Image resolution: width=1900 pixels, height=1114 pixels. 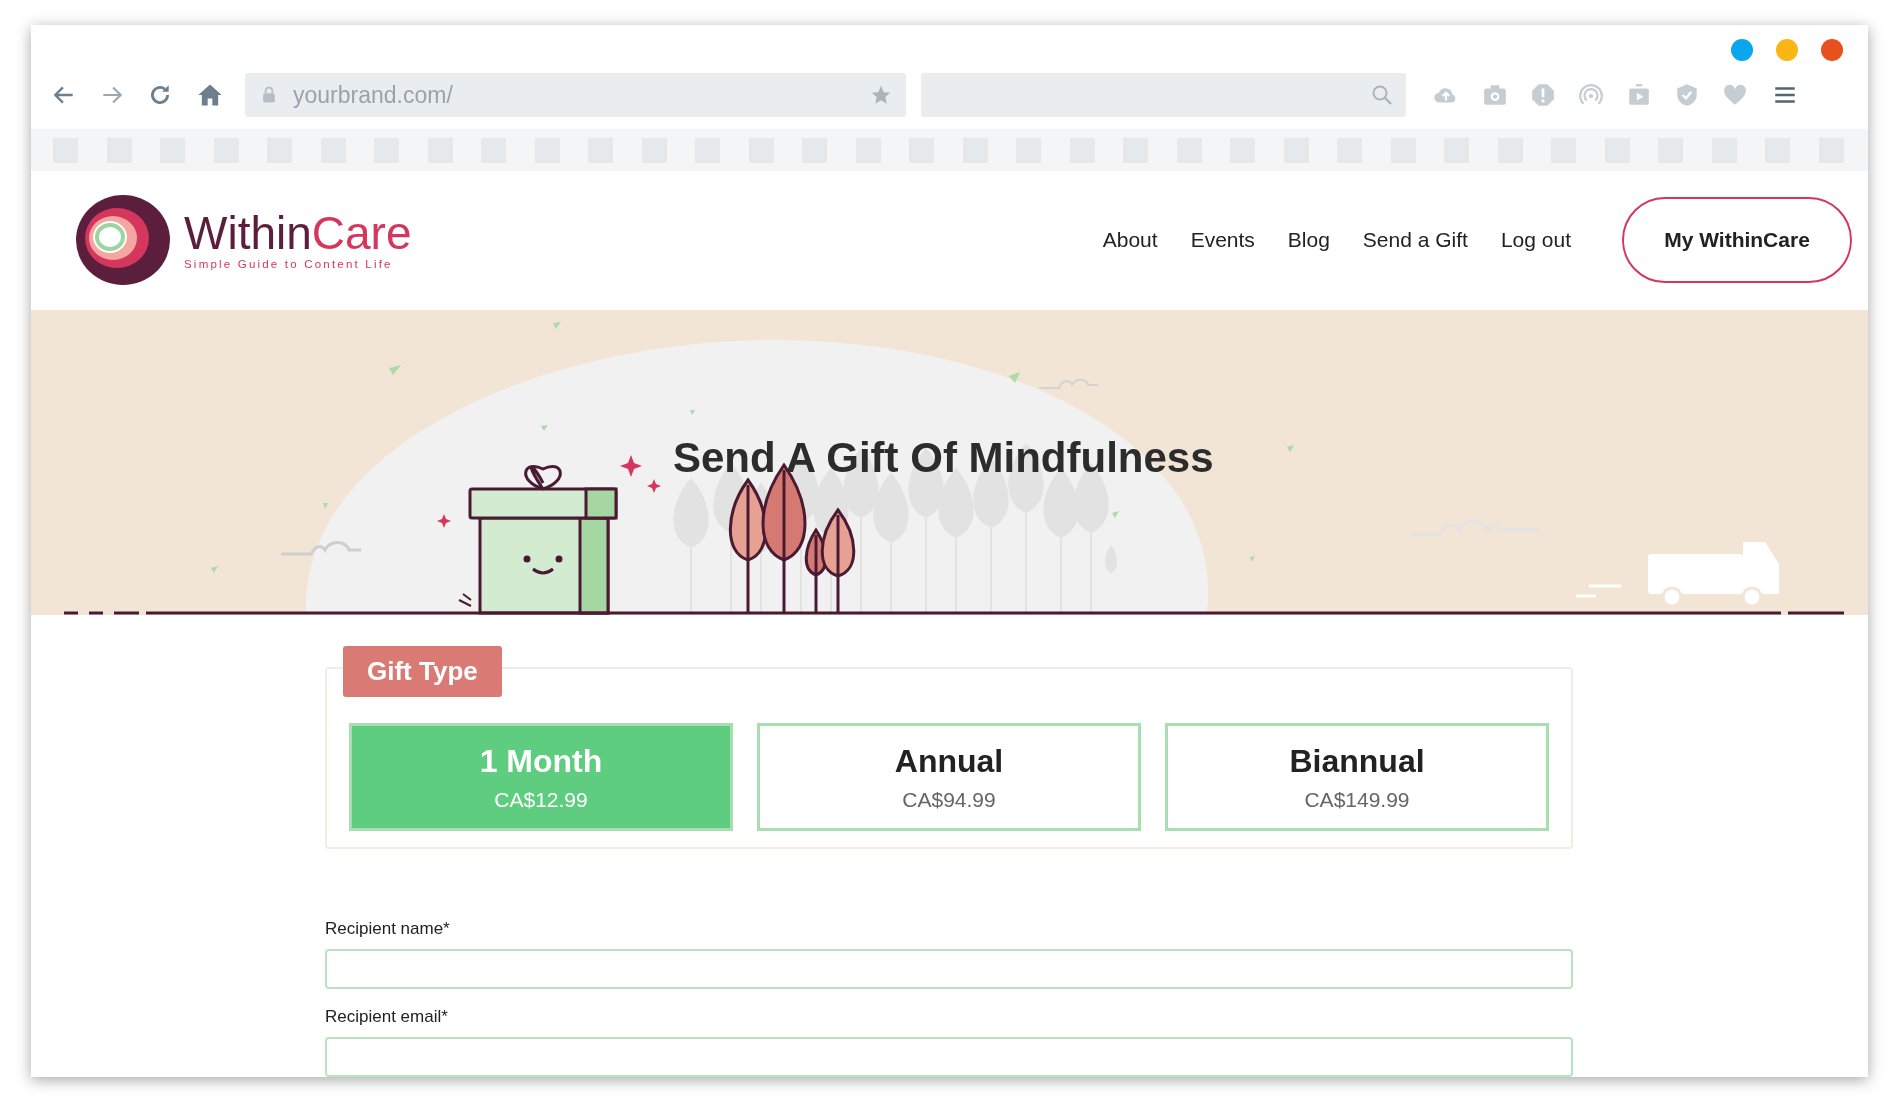 What do you see at coordinates (1222, 240) in the screenshot?
I see `nav-link: Events` at bounding box center [1222, 240].